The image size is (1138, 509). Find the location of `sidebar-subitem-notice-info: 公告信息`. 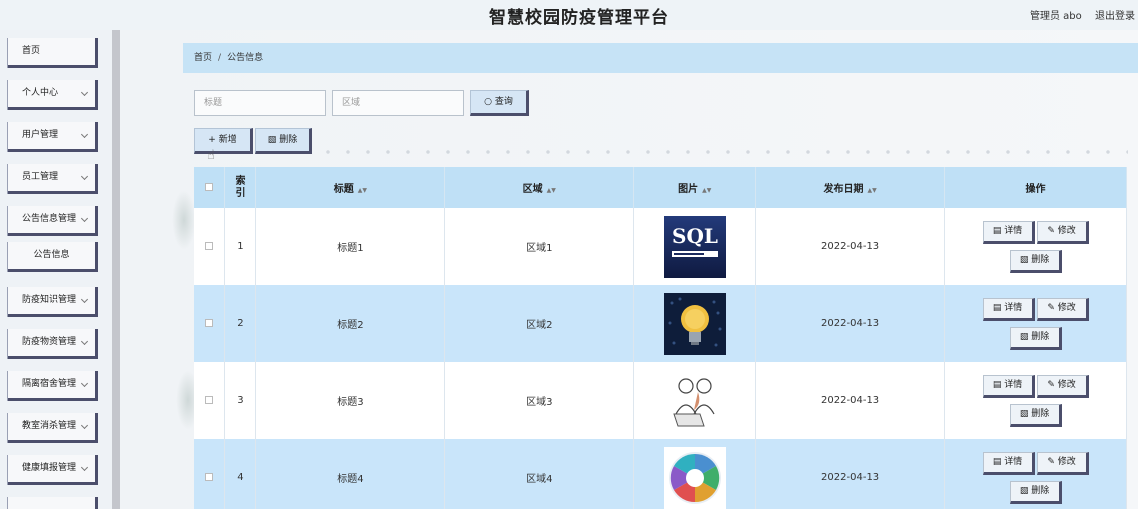

sidebar-subitem-notice-info: 公告信息 is located at coordinates (53, 257).